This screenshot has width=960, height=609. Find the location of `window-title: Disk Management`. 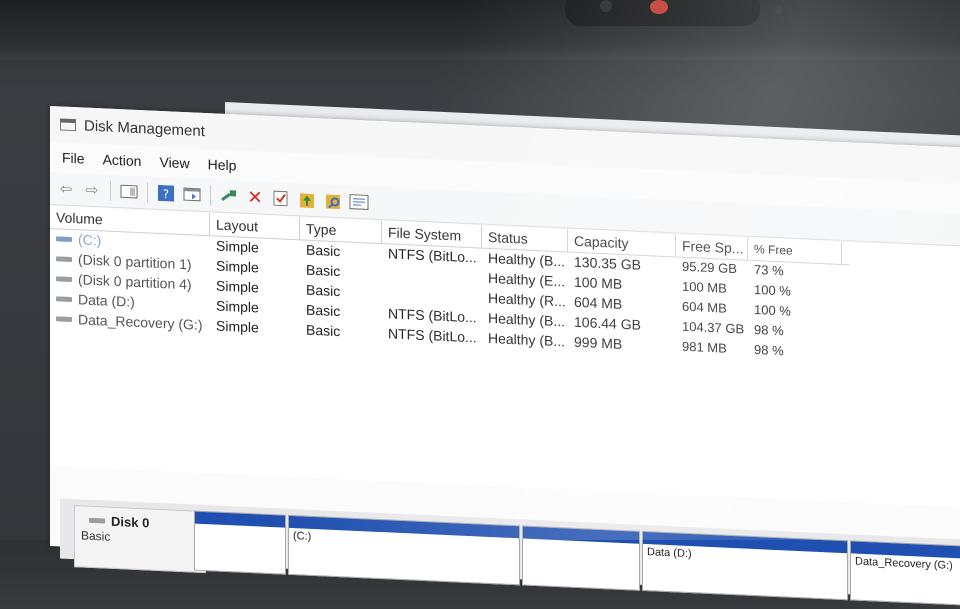

window-title: Disk Management is located at coordinates (144, 128).